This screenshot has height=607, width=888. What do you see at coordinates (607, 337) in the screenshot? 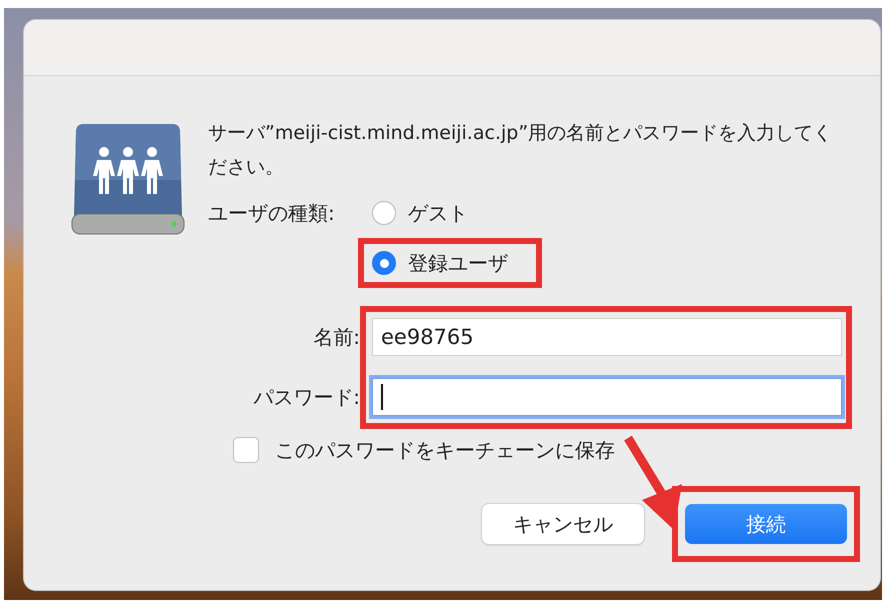
I see `name-field: ee98765` at bounding box center [607, 337].